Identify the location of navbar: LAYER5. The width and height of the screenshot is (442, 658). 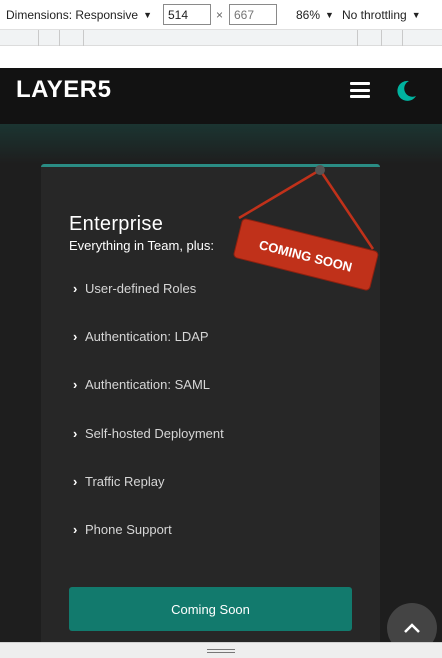
(221, 96).